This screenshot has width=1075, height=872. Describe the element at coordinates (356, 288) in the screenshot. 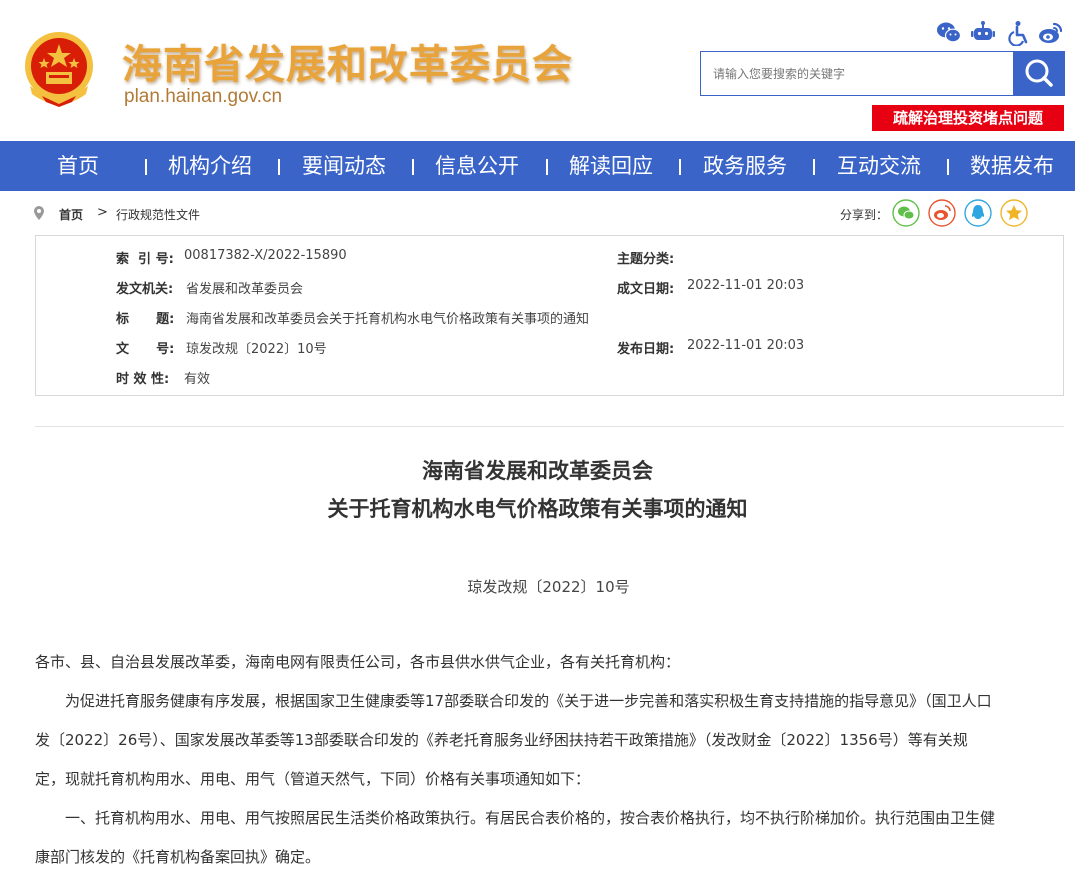

I see `info-row-issuer: 发文机关: 省发展和改革委员会` at that location.